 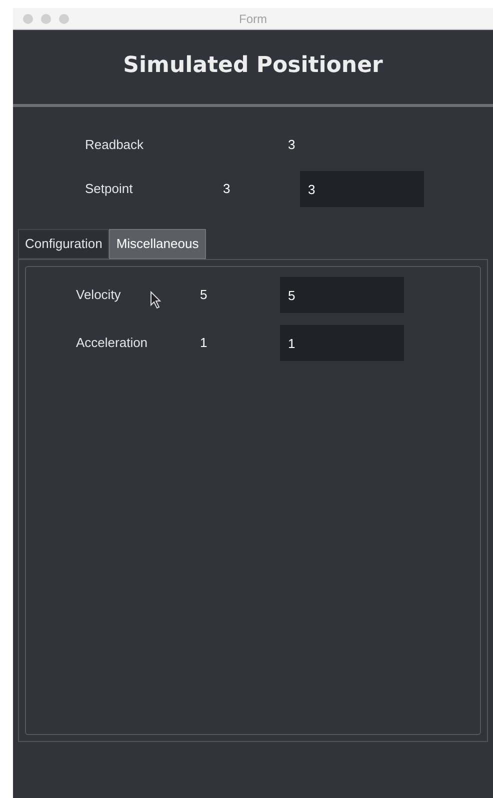 I want to click on value-field: 3, so click(x=362, y=189).